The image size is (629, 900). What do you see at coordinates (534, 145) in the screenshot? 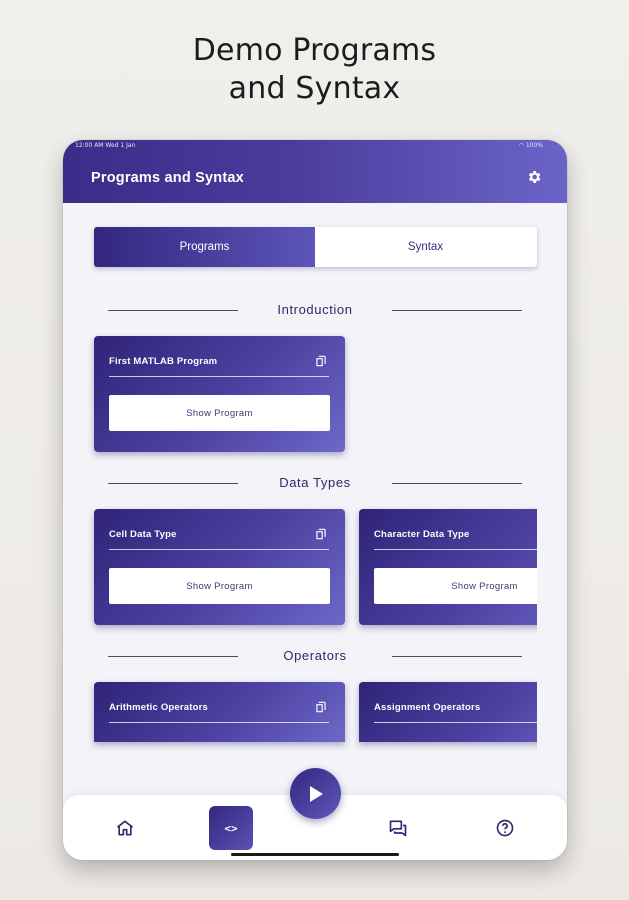
I see `battery-level: 100%` at bounding box center [534, 145].